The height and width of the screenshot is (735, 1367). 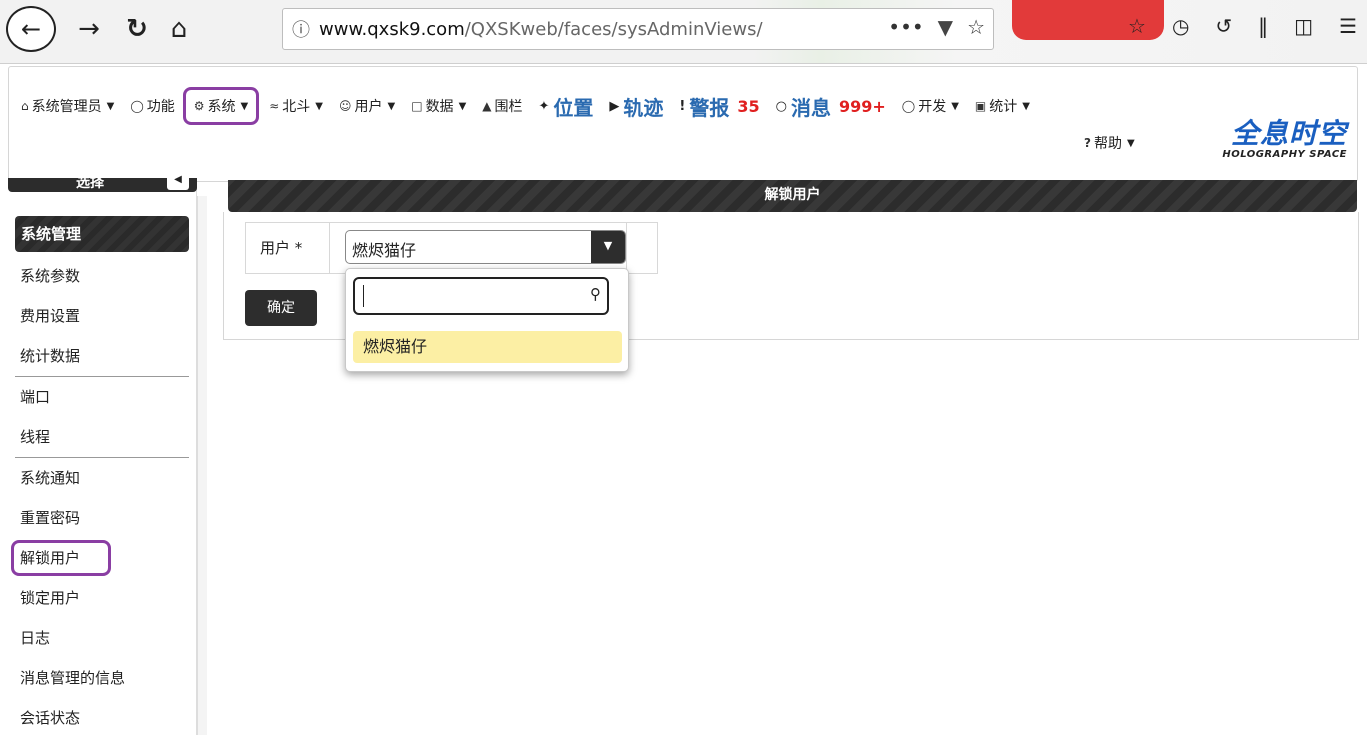 I want to click on menu-beidou: ≈ 北斗 ▼, so click(x=296, y=106).